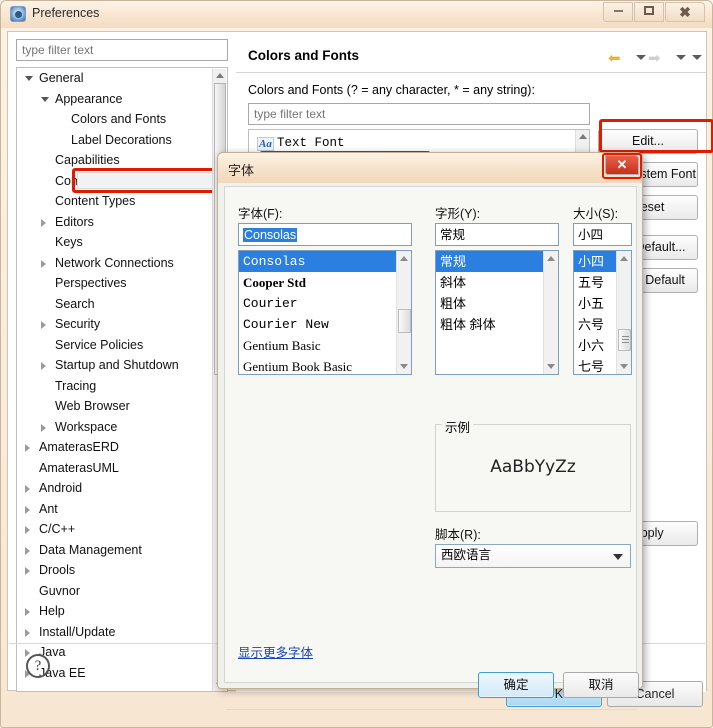  I want to click on font-family-scrollbar, so click(403, 312).